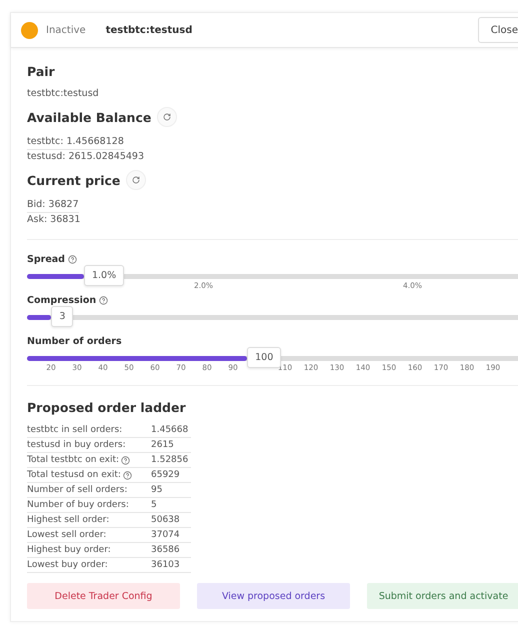 This screenshot has height=639, width=518. I want to click on pair-title: testbtc:testusd, so click(150, 30).